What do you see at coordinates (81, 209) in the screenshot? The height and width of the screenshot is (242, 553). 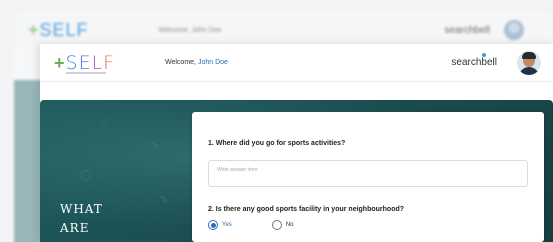 I see `panel-heading-line1: WHAT` at bounding box center [81, 209].